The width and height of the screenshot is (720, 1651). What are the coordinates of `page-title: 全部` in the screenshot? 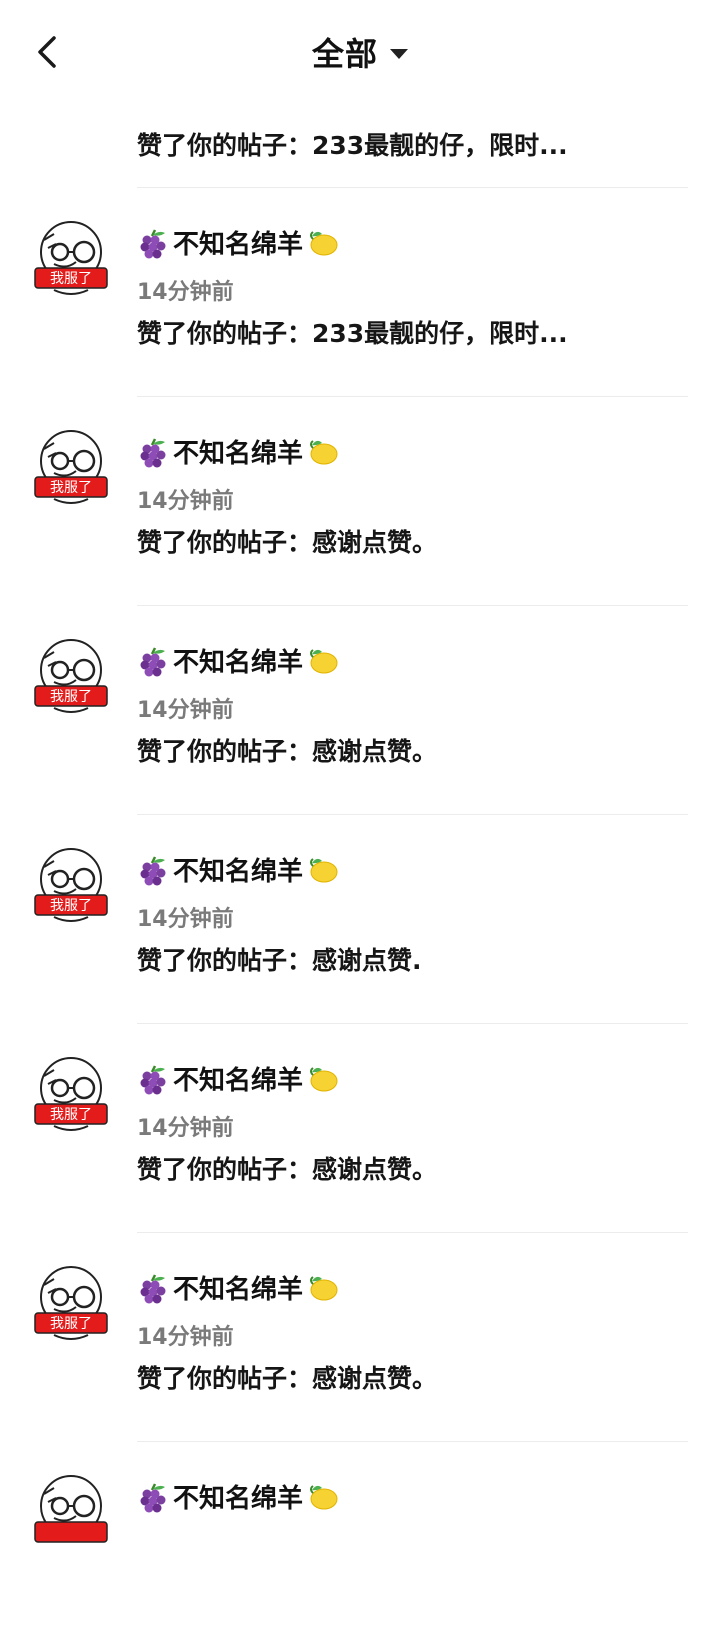 It's located at (344, 54).